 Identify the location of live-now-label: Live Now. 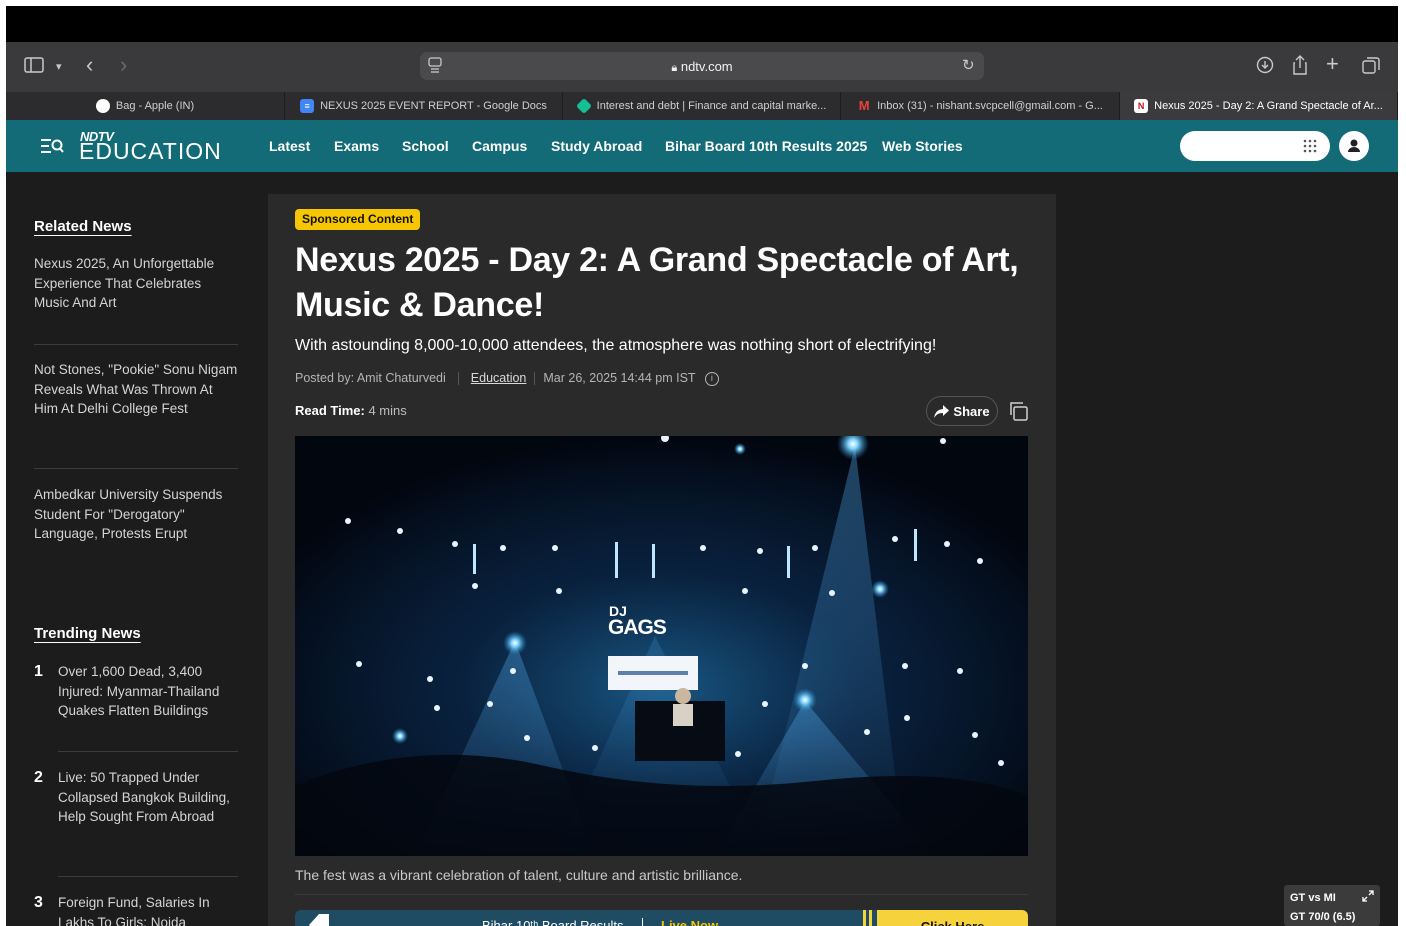
(690, 922).